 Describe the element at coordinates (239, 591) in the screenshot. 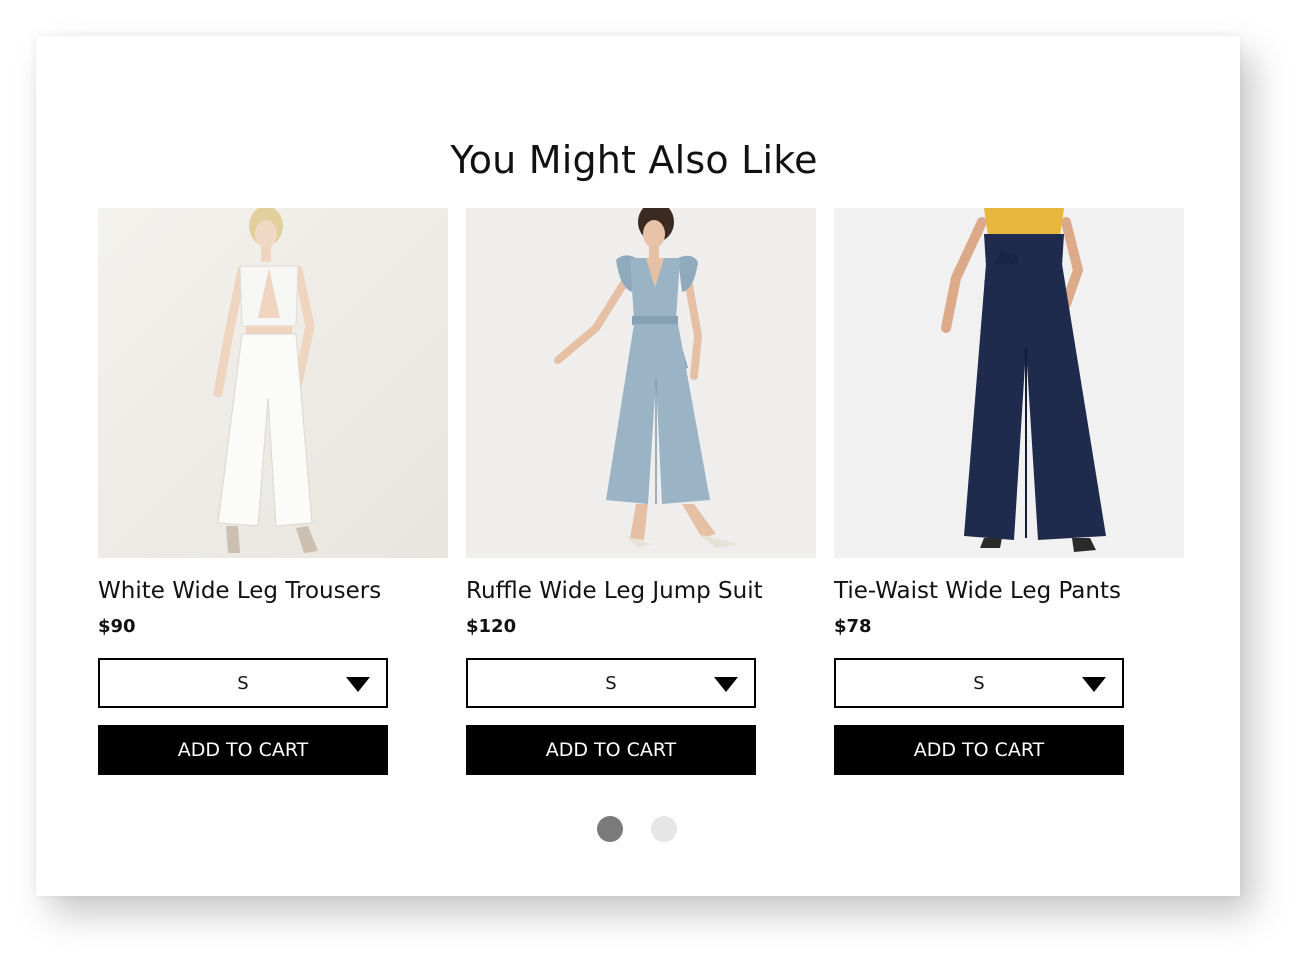

I see `product-name: White Wide Leg Trousers` at that location.